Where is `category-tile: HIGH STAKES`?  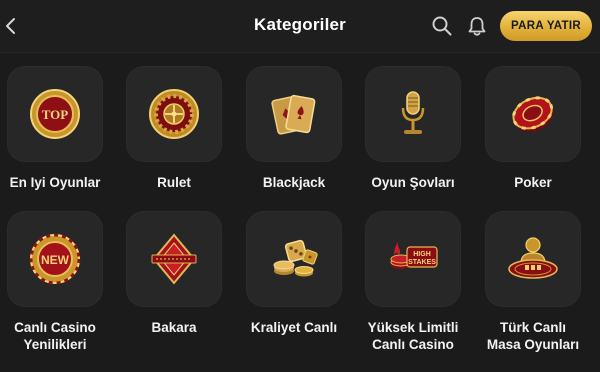
category-tile: HIGH STAKES is located at coordinates (413, 259).